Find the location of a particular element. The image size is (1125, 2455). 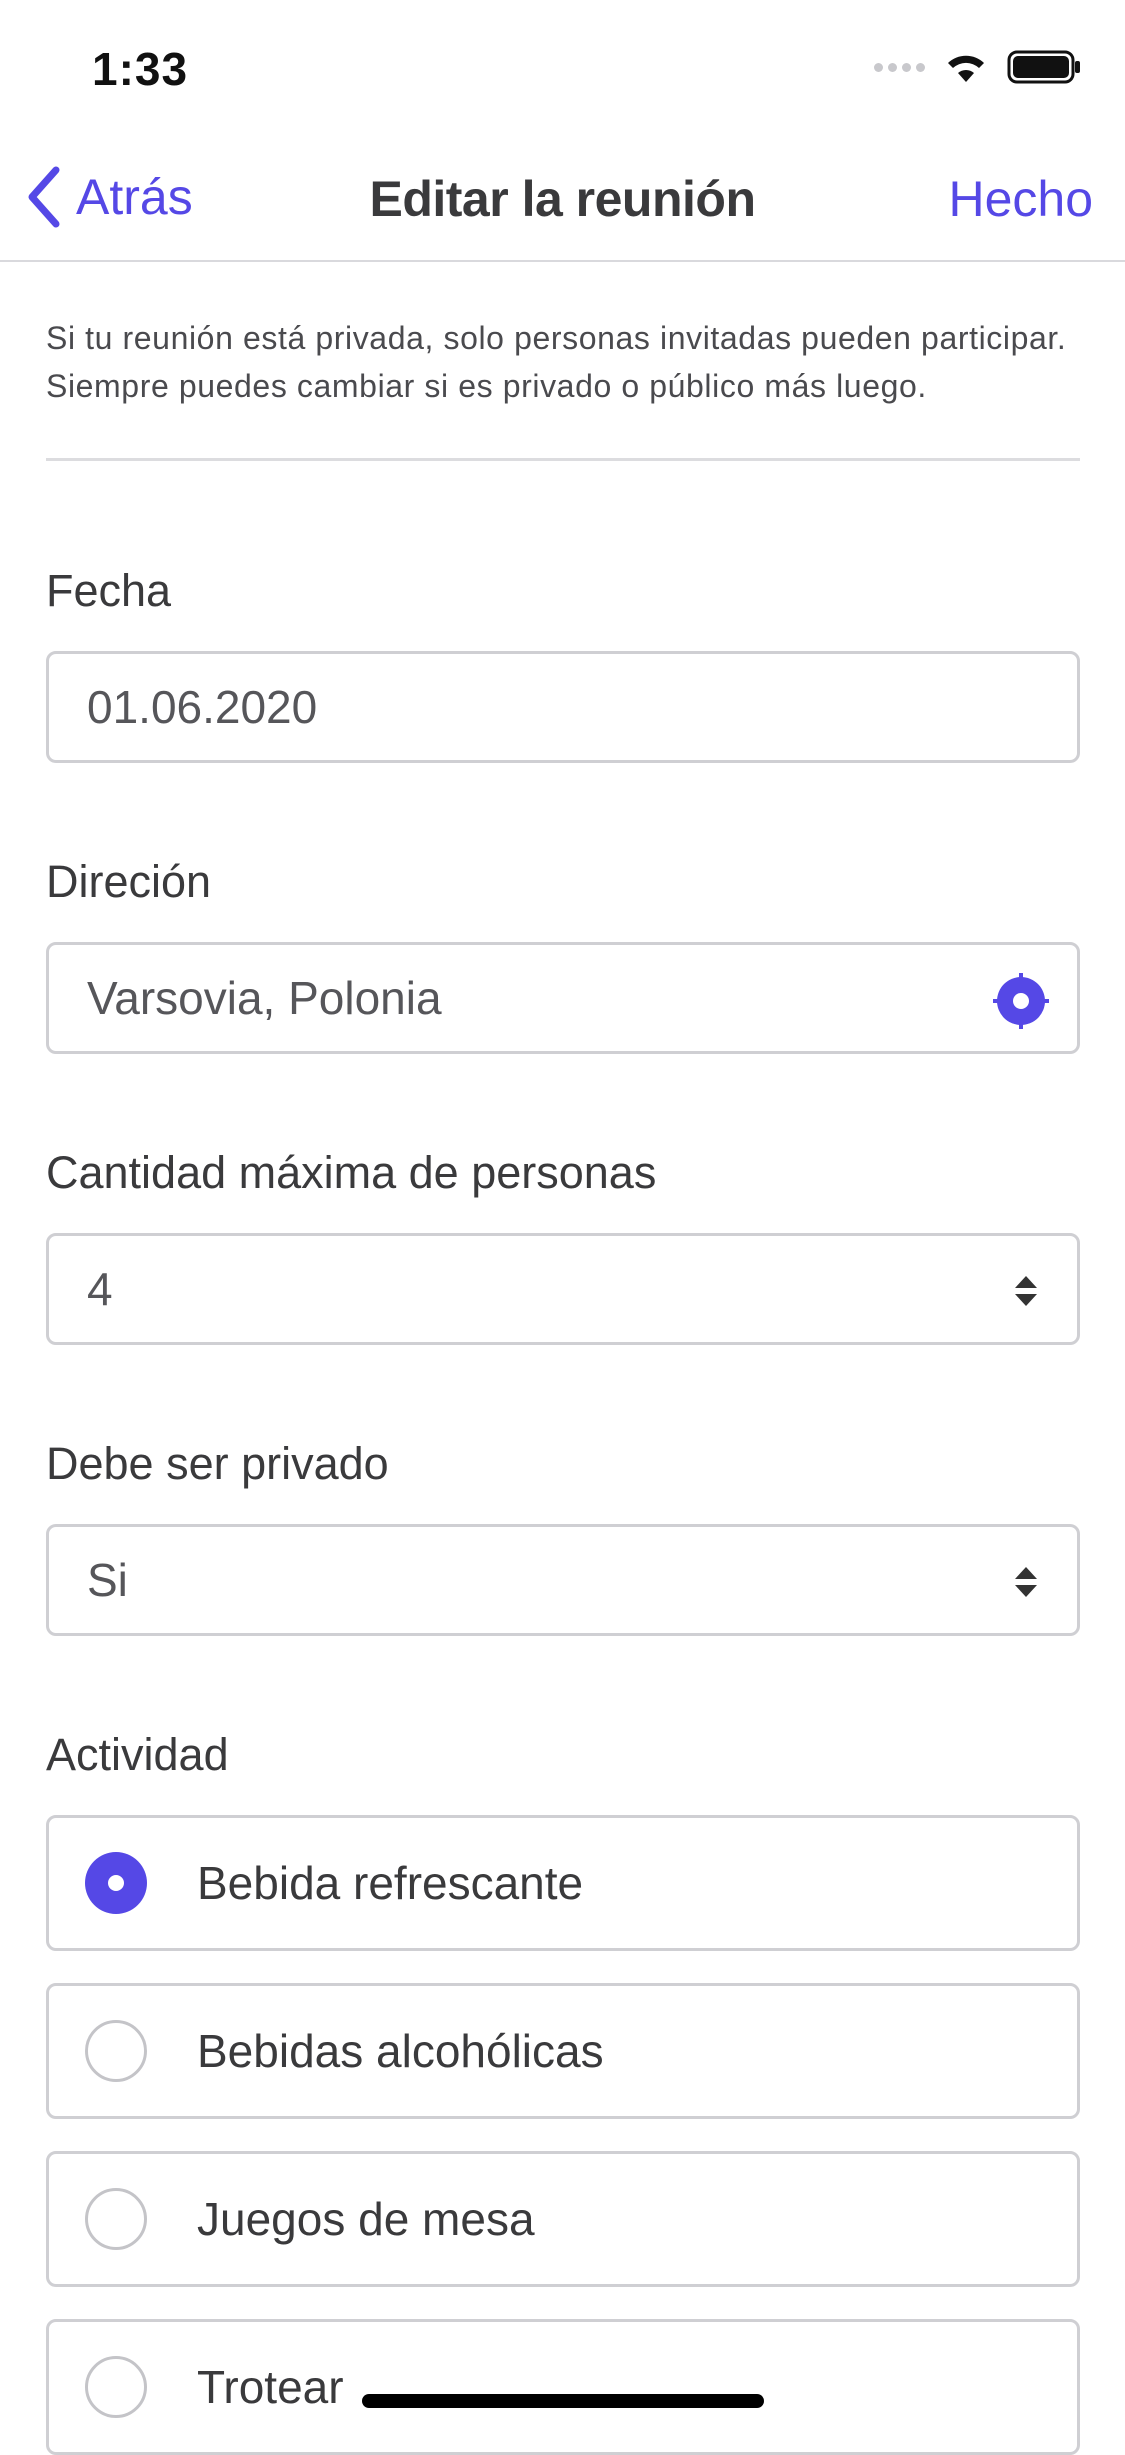

activity-option-label: Juegos de mesa is located at coordinates (366, 2219).